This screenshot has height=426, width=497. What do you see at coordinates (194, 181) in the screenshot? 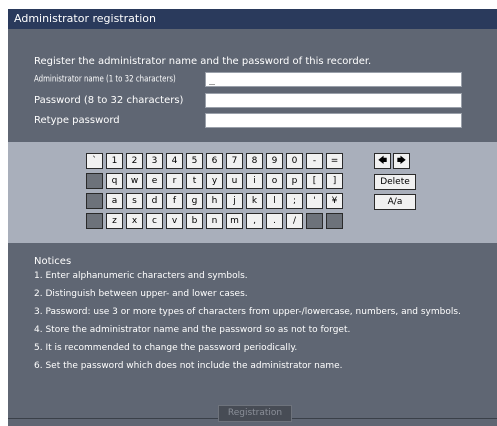
I see `keyboard-key: t` at bounding box center [194, 181].